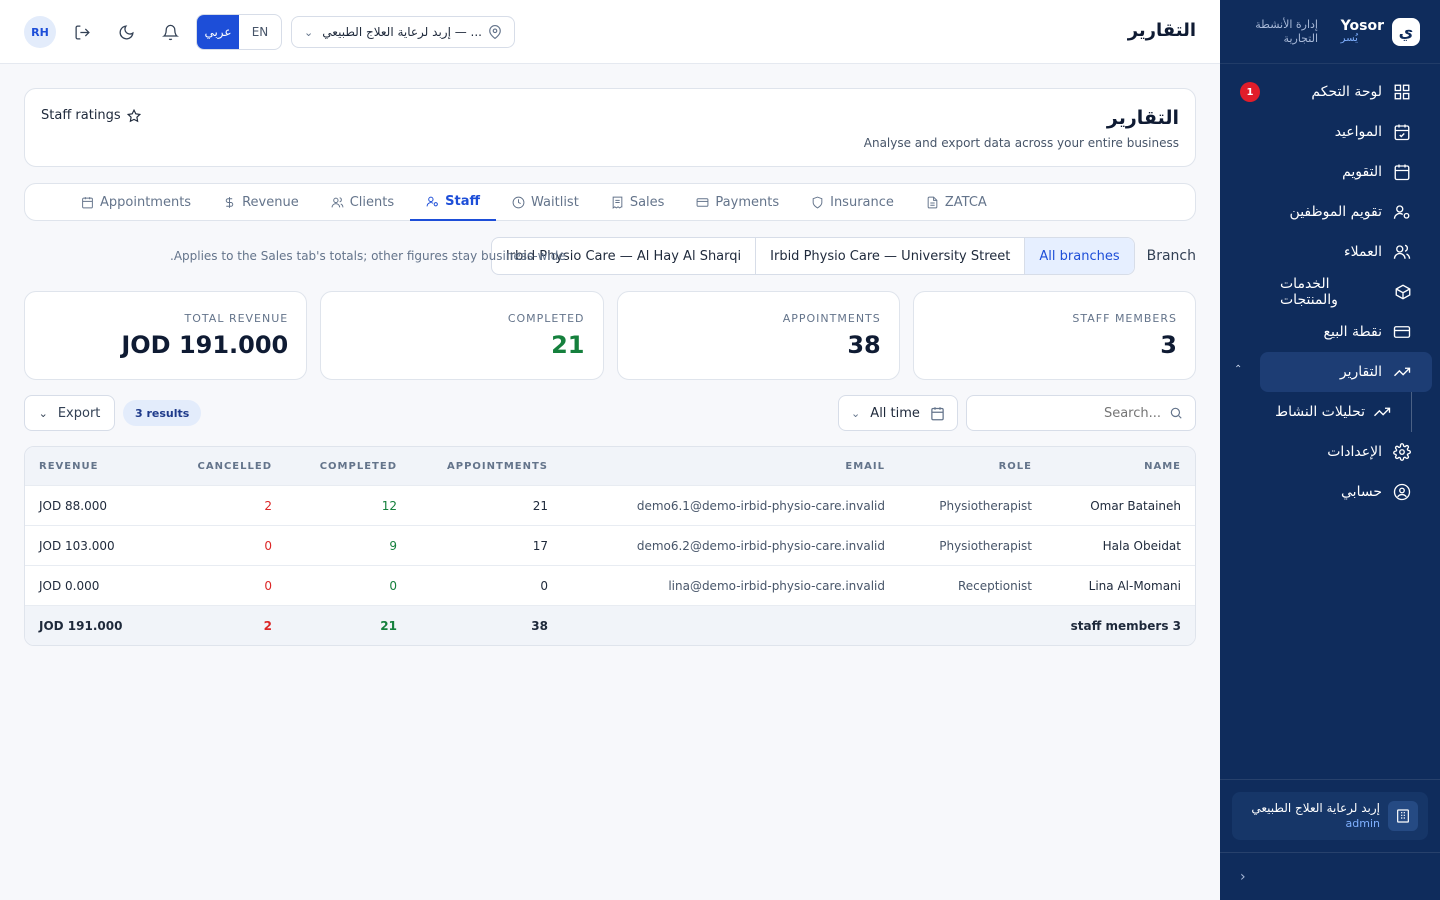 Image resolution: width=1440 pixels, height=900 pixels. What do you see at coordinates (1346, 292) in the screenshot?
I see `sidebar-item-5: الخدمات والمنتجات` at bounding box center [1346, 292].